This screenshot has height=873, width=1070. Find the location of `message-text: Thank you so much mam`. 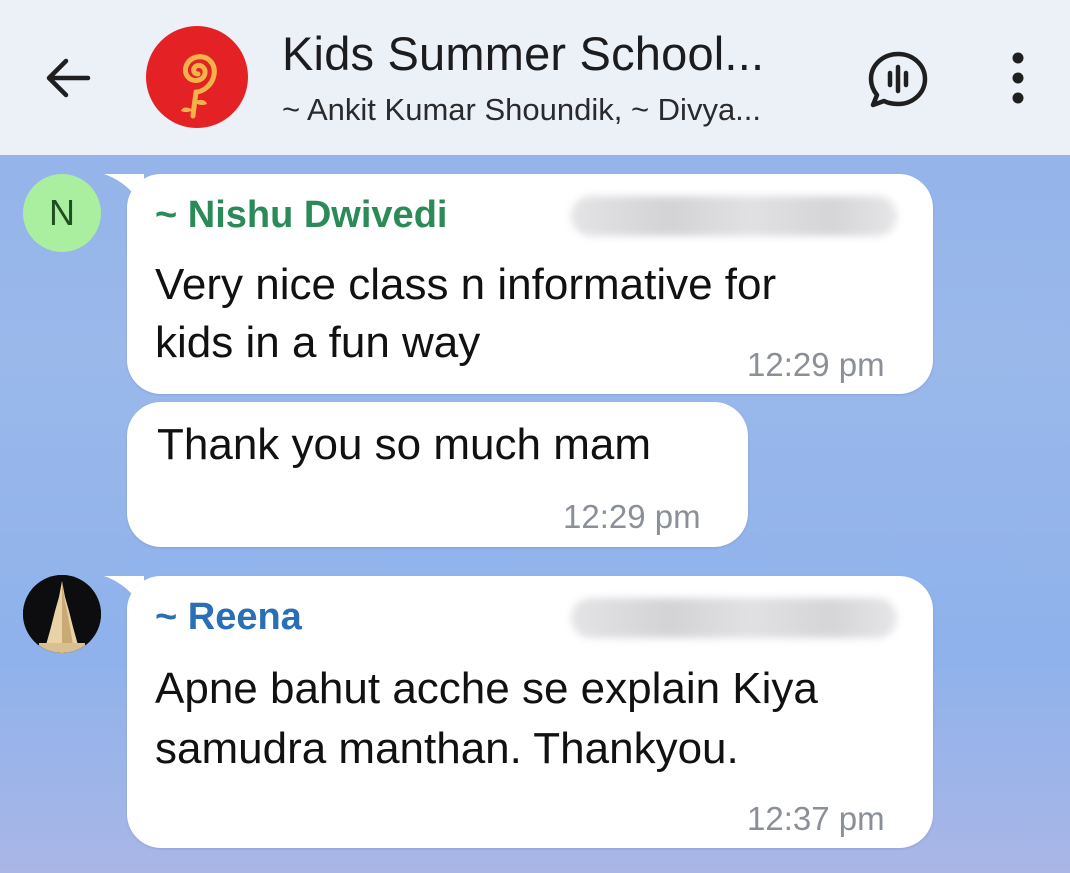

message-text: Thank you so much mam is located at coordinates (404, 444).